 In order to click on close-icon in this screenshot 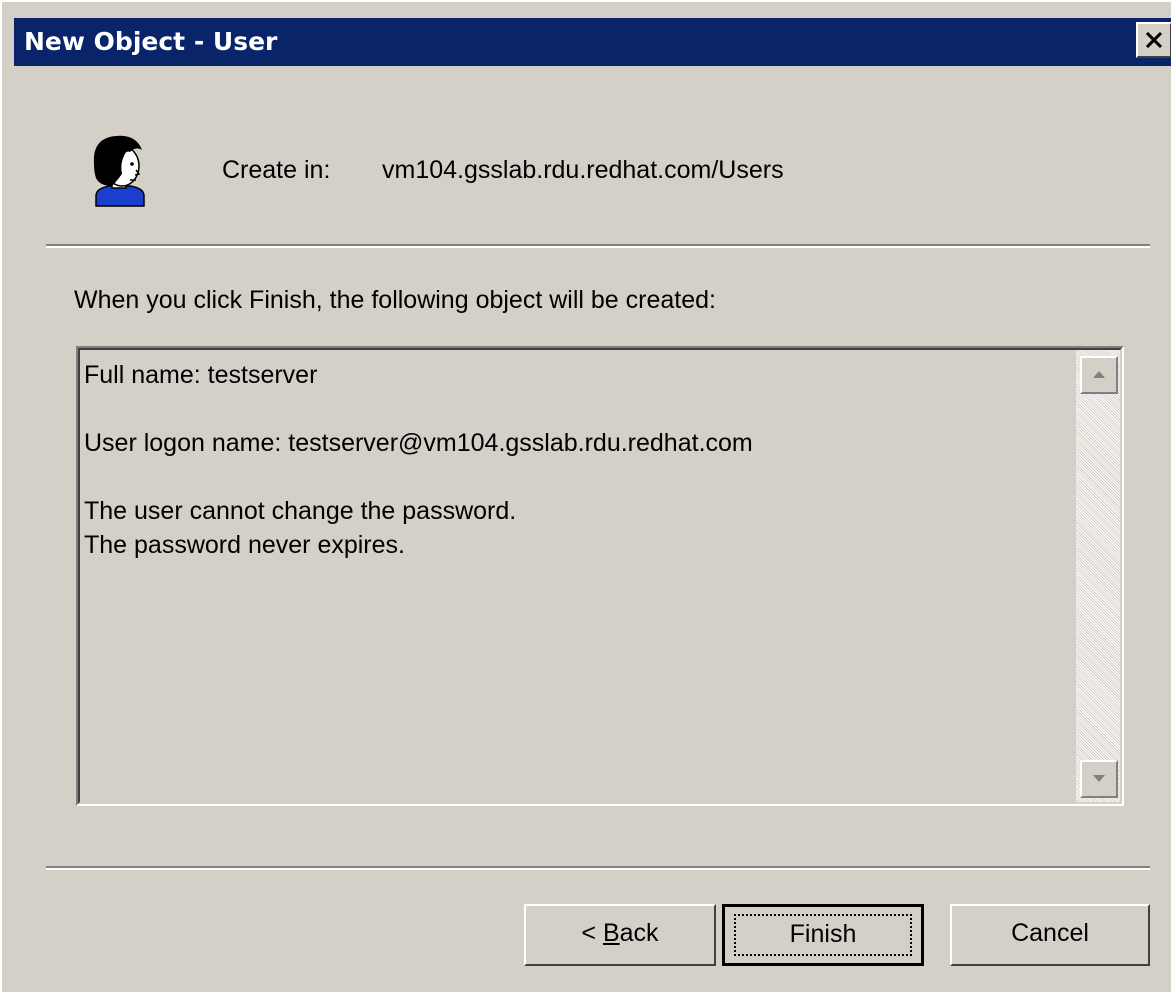, I will do `click(1154, 40)`.